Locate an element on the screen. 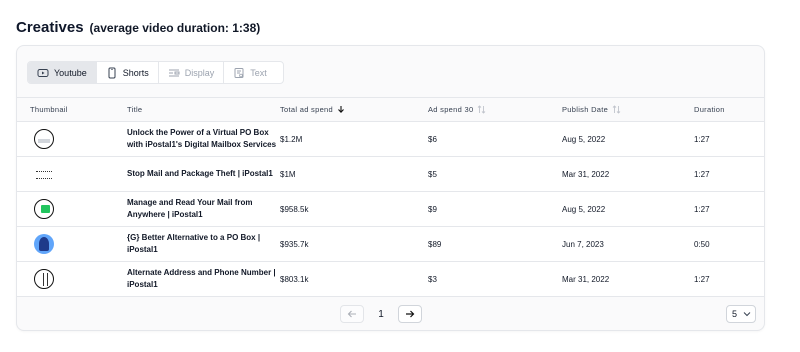 This screenshot has height=352, width=800. header-label: Total ad spend is located at coordinates (306, 109).